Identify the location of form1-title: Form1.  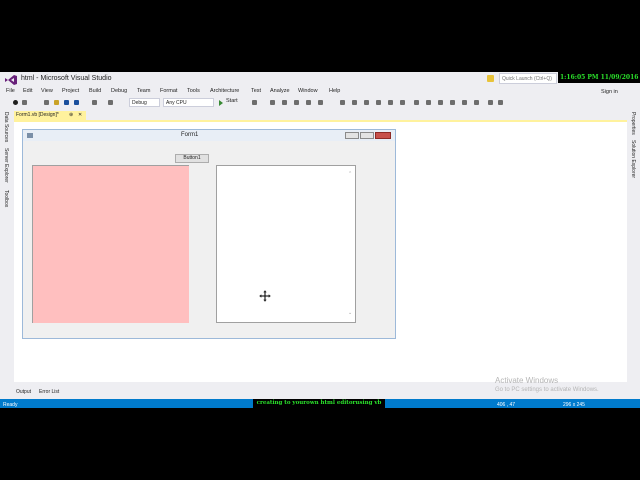
(190, 135).